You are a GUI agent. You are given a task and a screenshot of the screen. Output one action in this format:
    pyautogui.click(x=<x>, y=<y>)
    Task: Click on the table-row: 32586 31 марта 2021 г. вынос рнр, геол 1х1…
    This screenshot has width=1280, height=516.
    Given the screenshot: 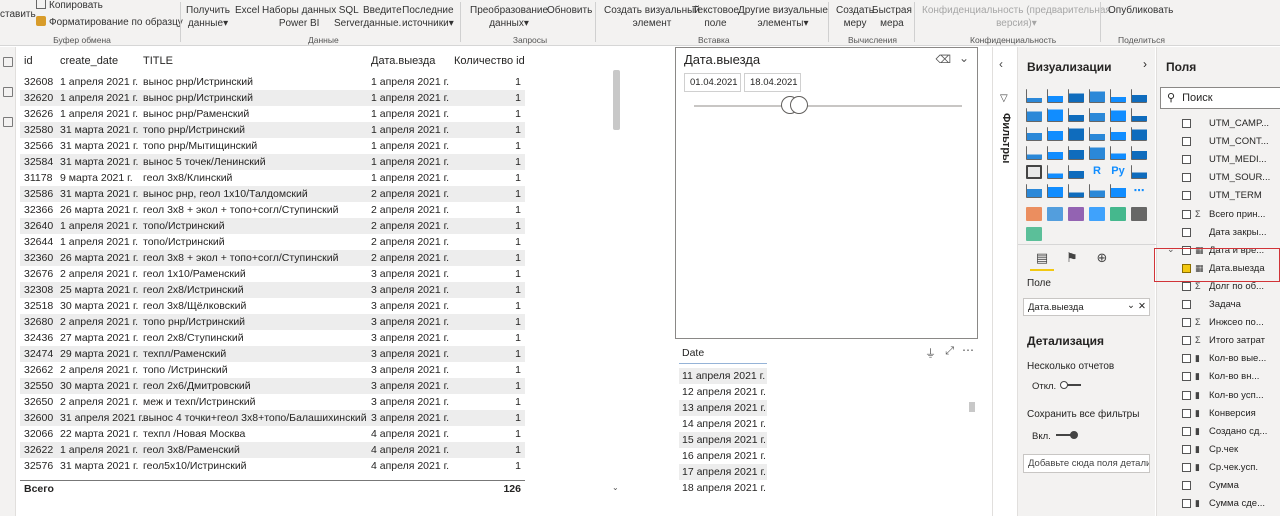 What is the action you would take?
    pyautogui.click(x=272, y=194)
    